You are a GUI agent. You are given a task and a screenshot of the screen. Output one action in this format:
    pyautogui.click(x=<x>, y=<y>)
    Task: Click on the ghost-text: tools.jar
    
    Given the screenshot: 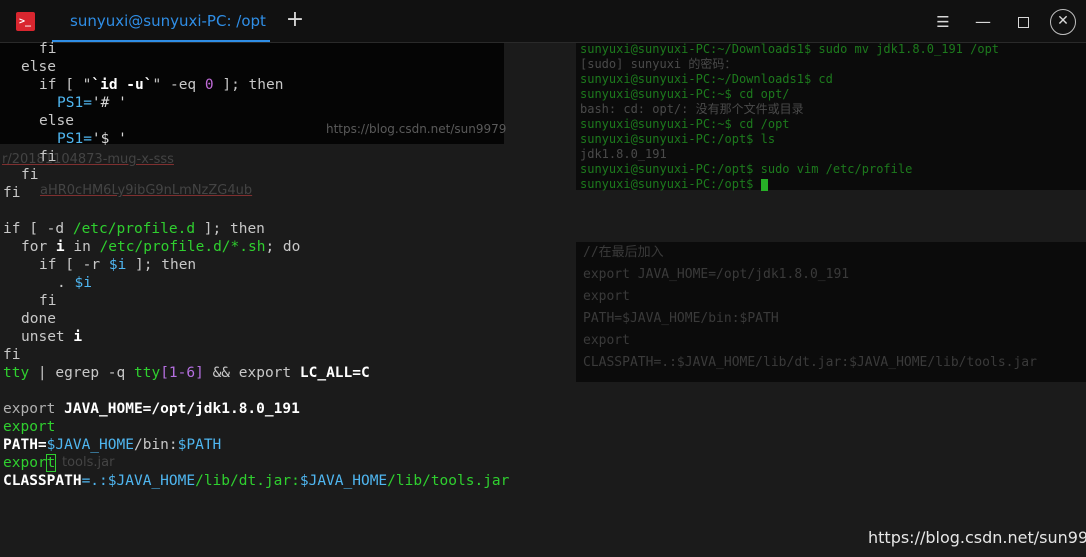 What is the action you would take?
    pyautogui.click(x=88, y=462)
    